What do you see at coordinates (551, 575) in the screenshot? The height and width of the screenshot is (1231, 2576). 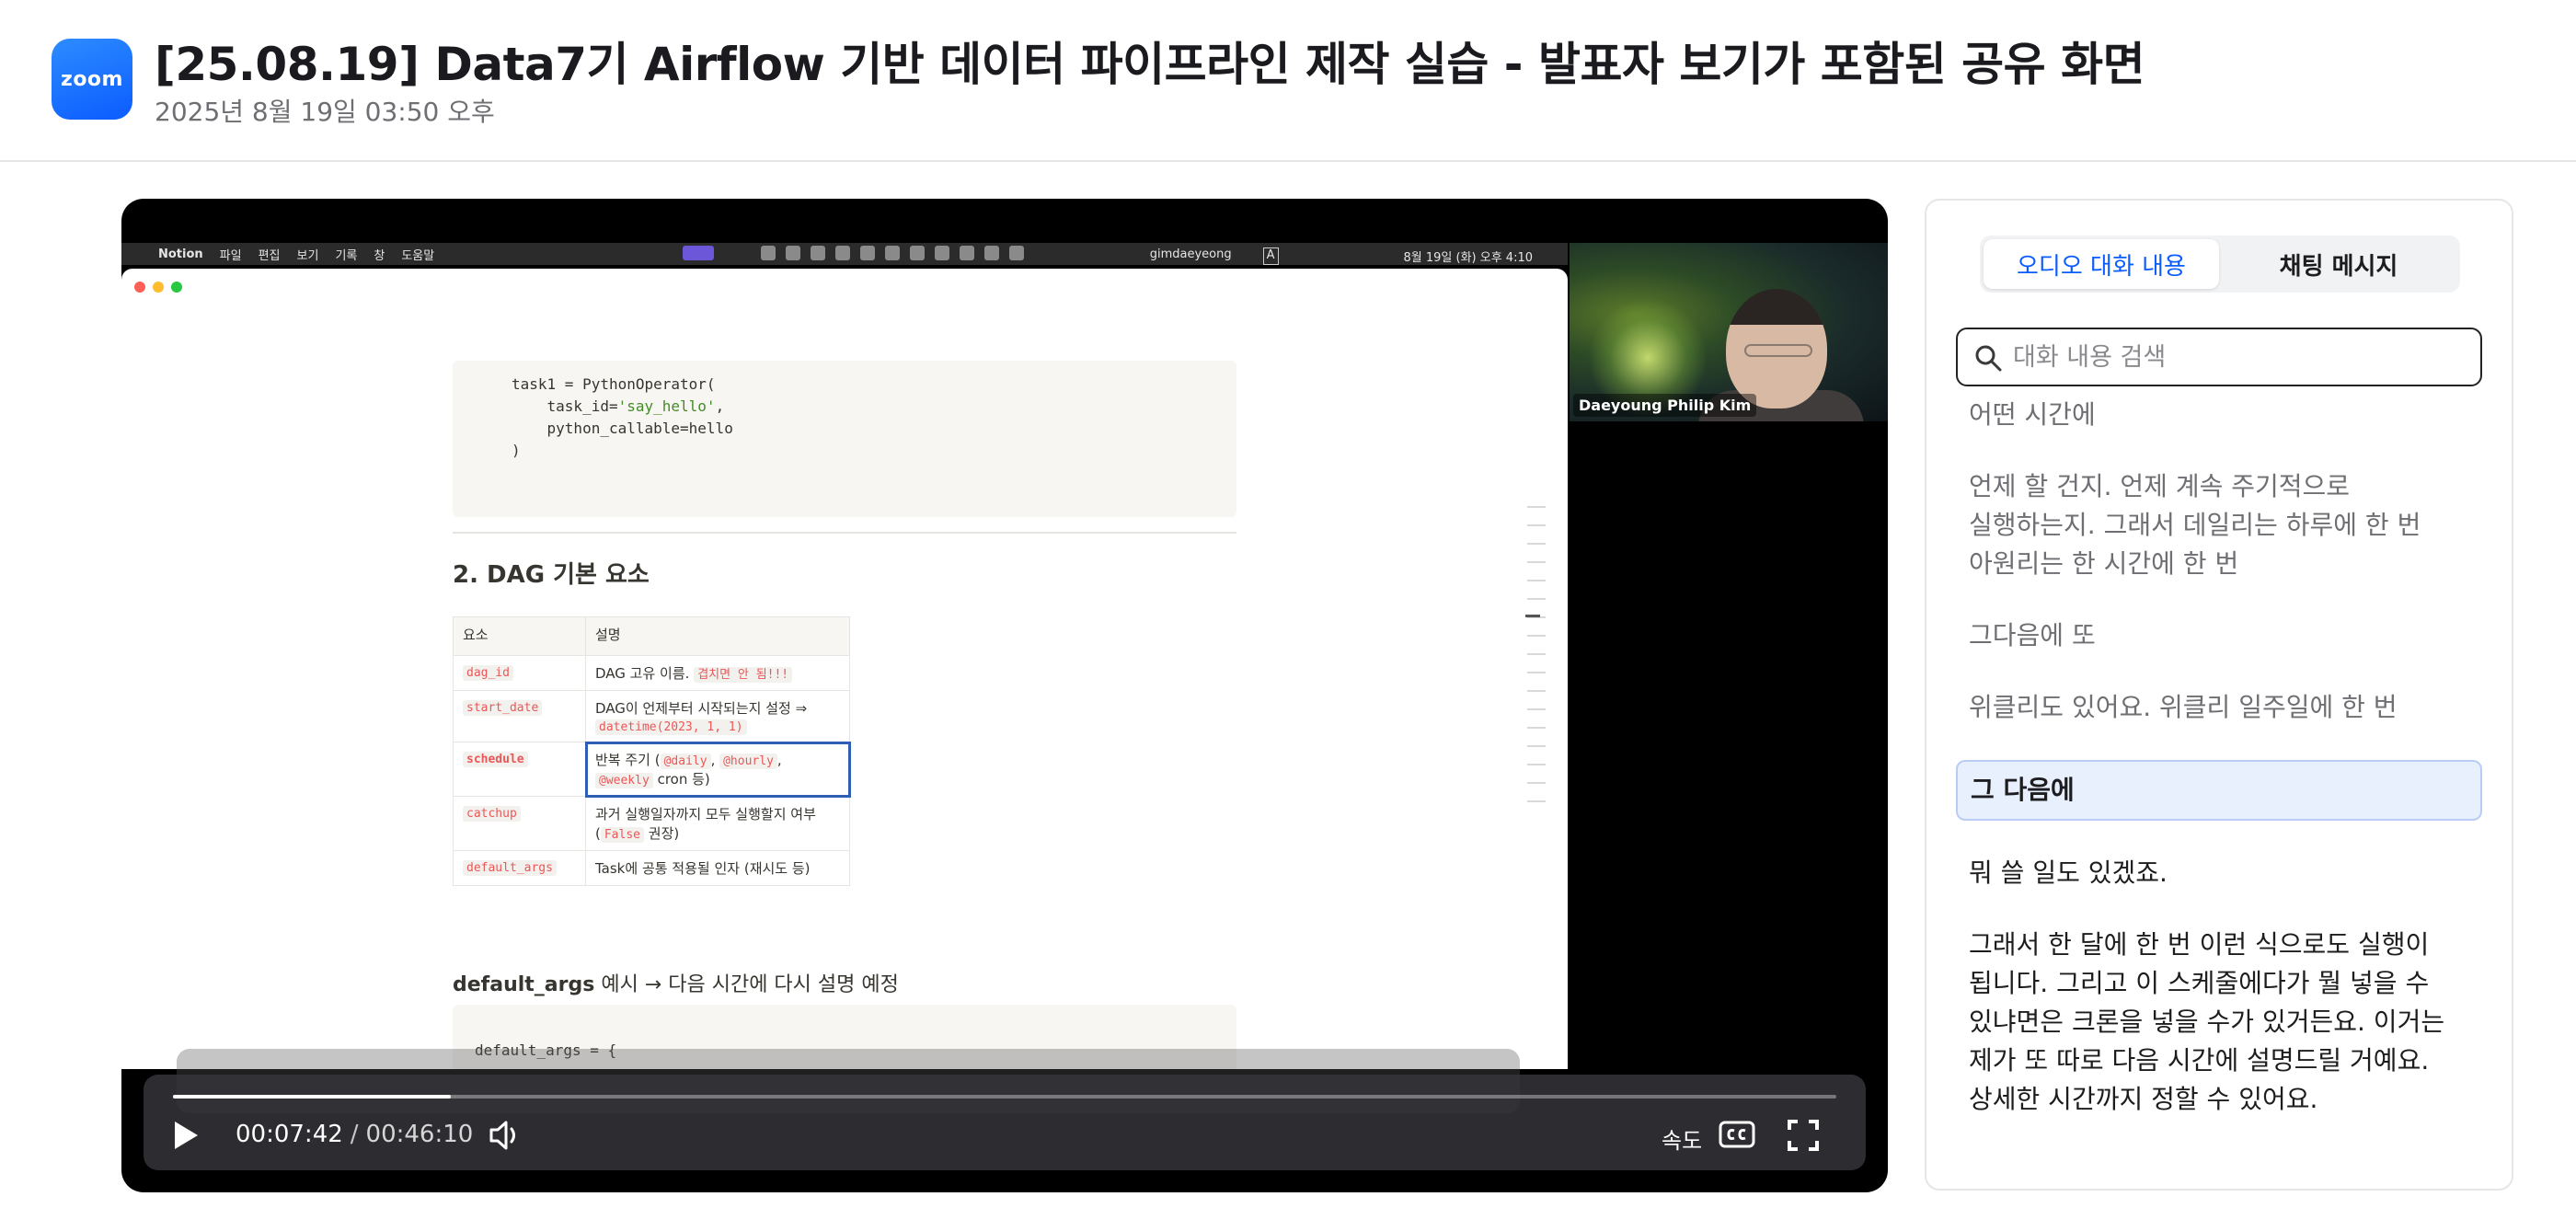 I see `section-heading: 2. DAG 기본 요소` at bounding box center [551, 575].